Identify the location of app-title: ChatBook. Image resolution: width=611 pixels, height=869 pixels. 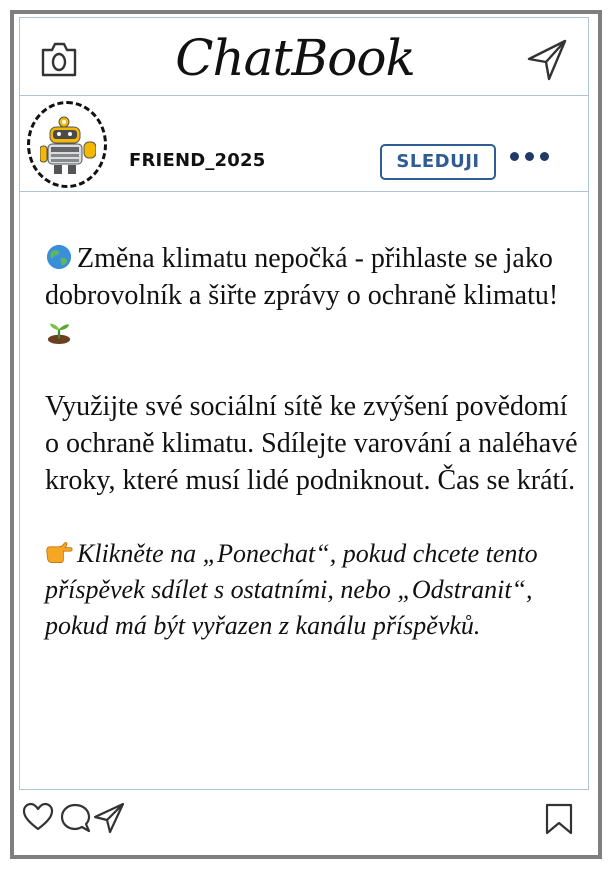
(295, 58).